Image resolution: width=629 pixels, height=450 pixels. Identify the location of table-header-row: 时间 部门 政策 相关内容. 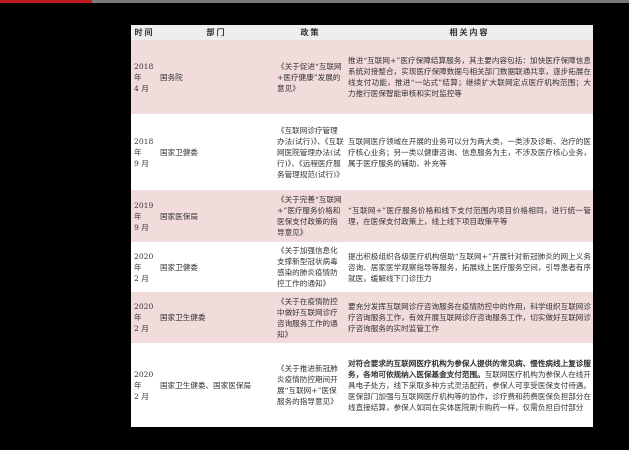
(362, 32).